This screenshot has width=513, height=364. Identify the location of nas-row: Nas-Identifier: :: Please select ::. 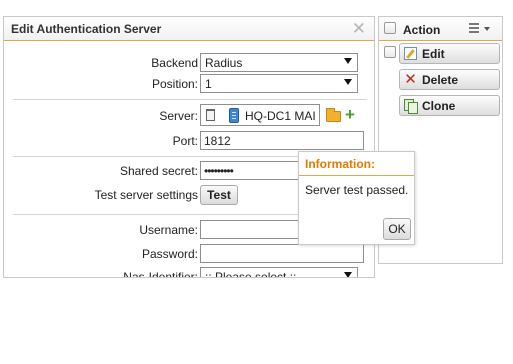
(189, 272).